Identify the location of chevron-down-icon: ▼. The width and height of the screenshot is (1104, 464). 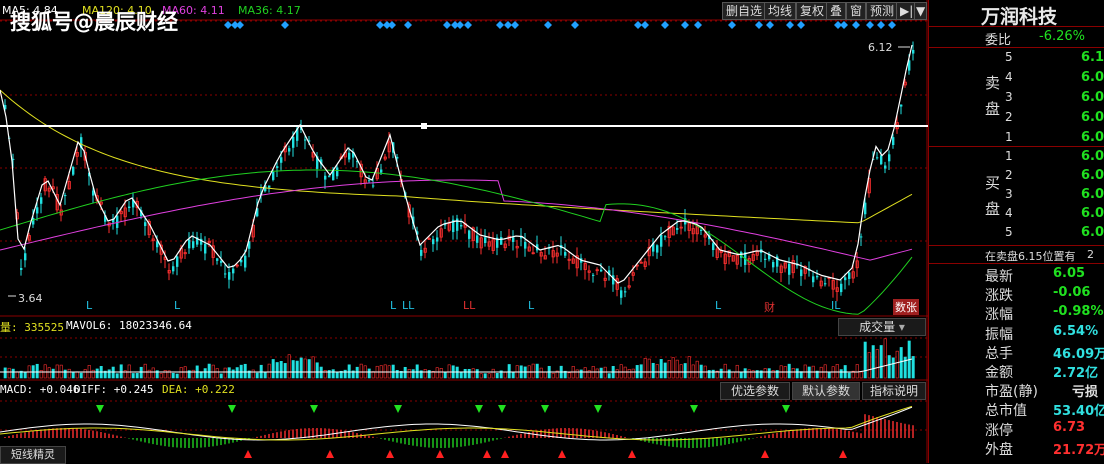
(921, 11).